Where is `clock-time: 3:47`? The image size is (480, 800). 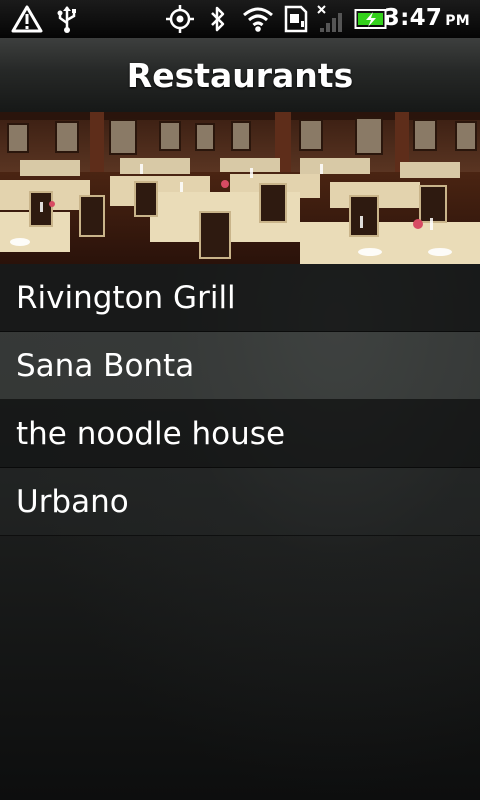
clock-time: 3:47 is located at coordinates (413, 18).